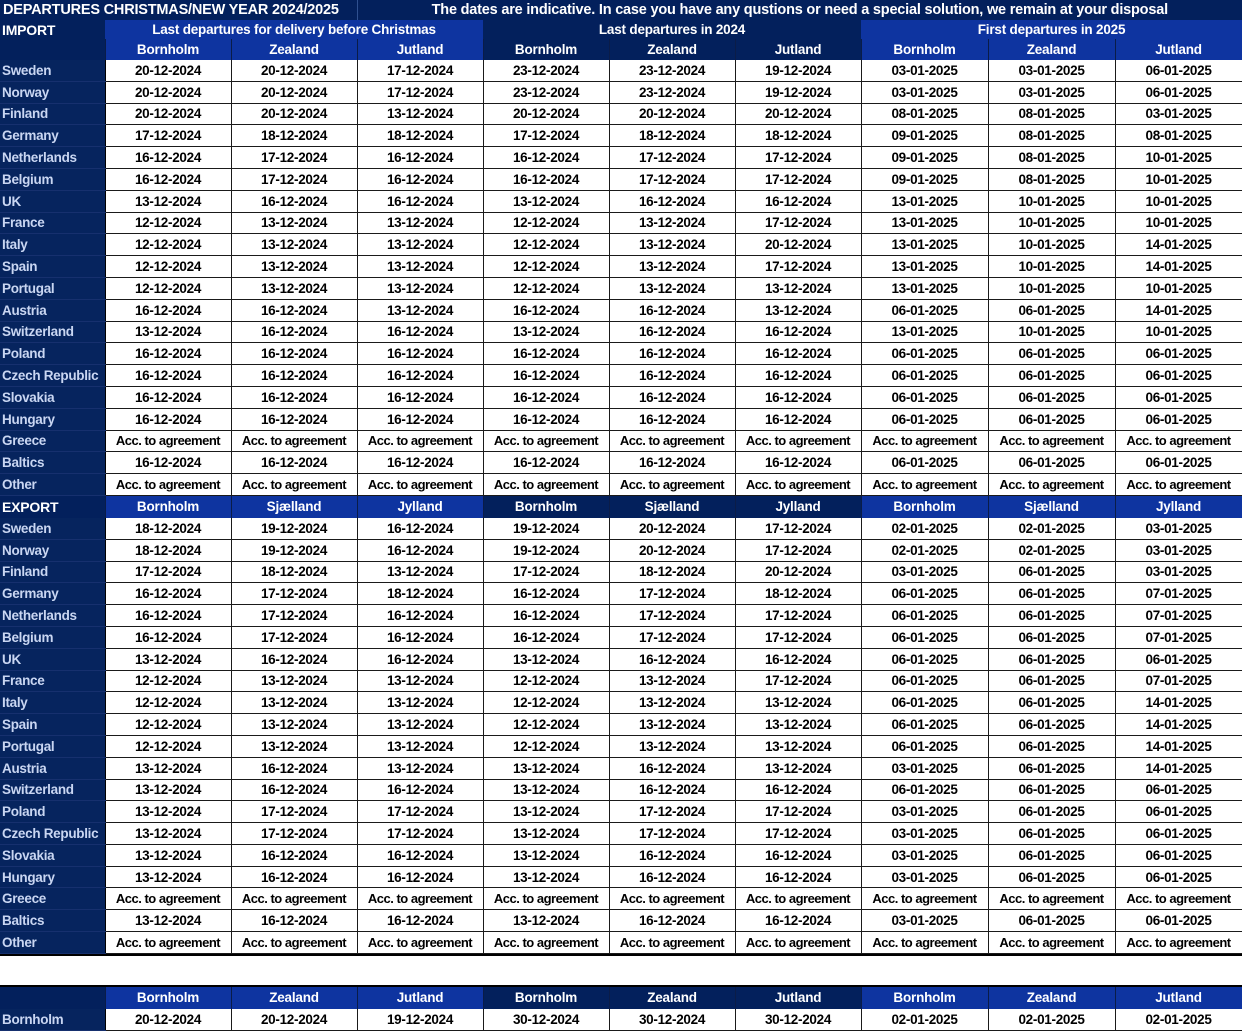 The image size is (1242, 1031). Describe the element at coordinates (53, 833) in the screenshot. I see `row-label-czech-republic: Czech Republic` at that location.